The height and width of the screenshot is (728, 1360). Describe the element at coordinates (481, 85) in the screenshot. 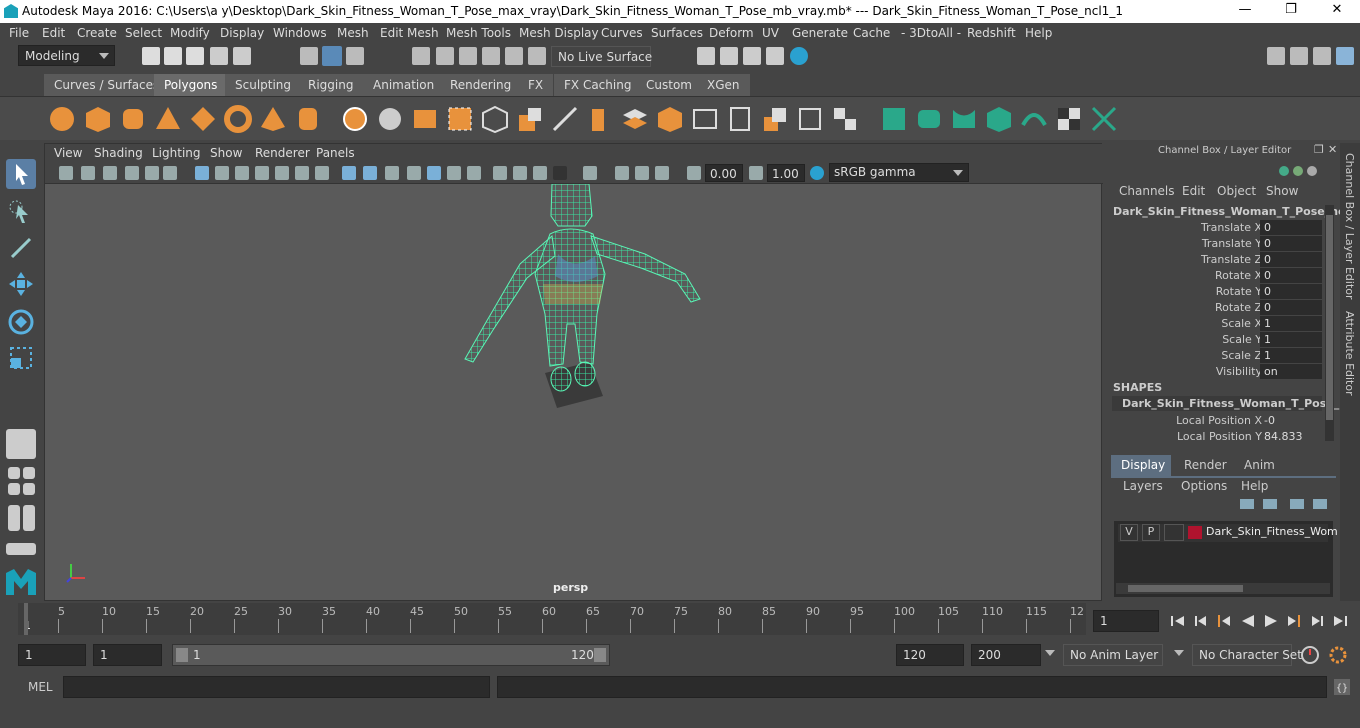

I see `tab-rendering: Rendering` at that location.